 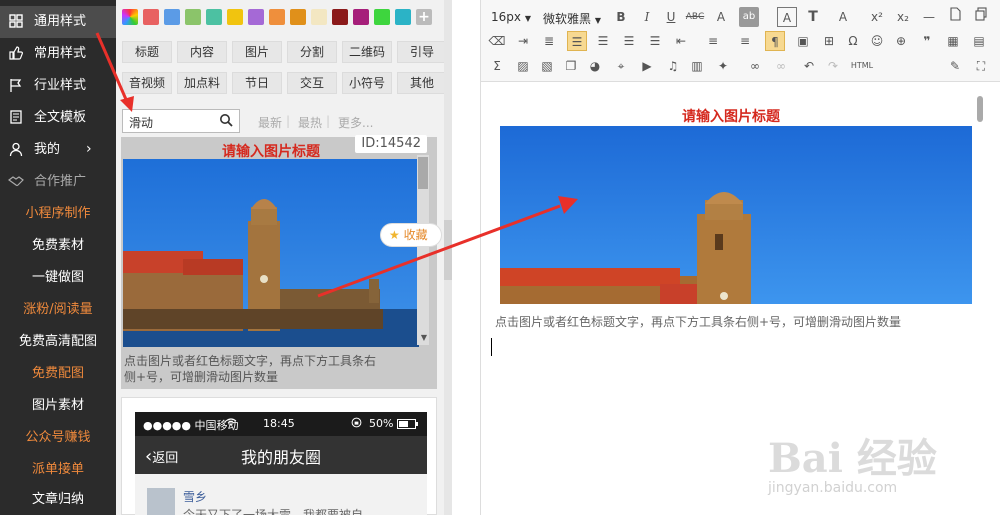 What do you see at coordinates (58, 342) in the screenshot?
I see `sidebar-sub-hd-images: 免费高清配图` at bounding box center [58, 342].